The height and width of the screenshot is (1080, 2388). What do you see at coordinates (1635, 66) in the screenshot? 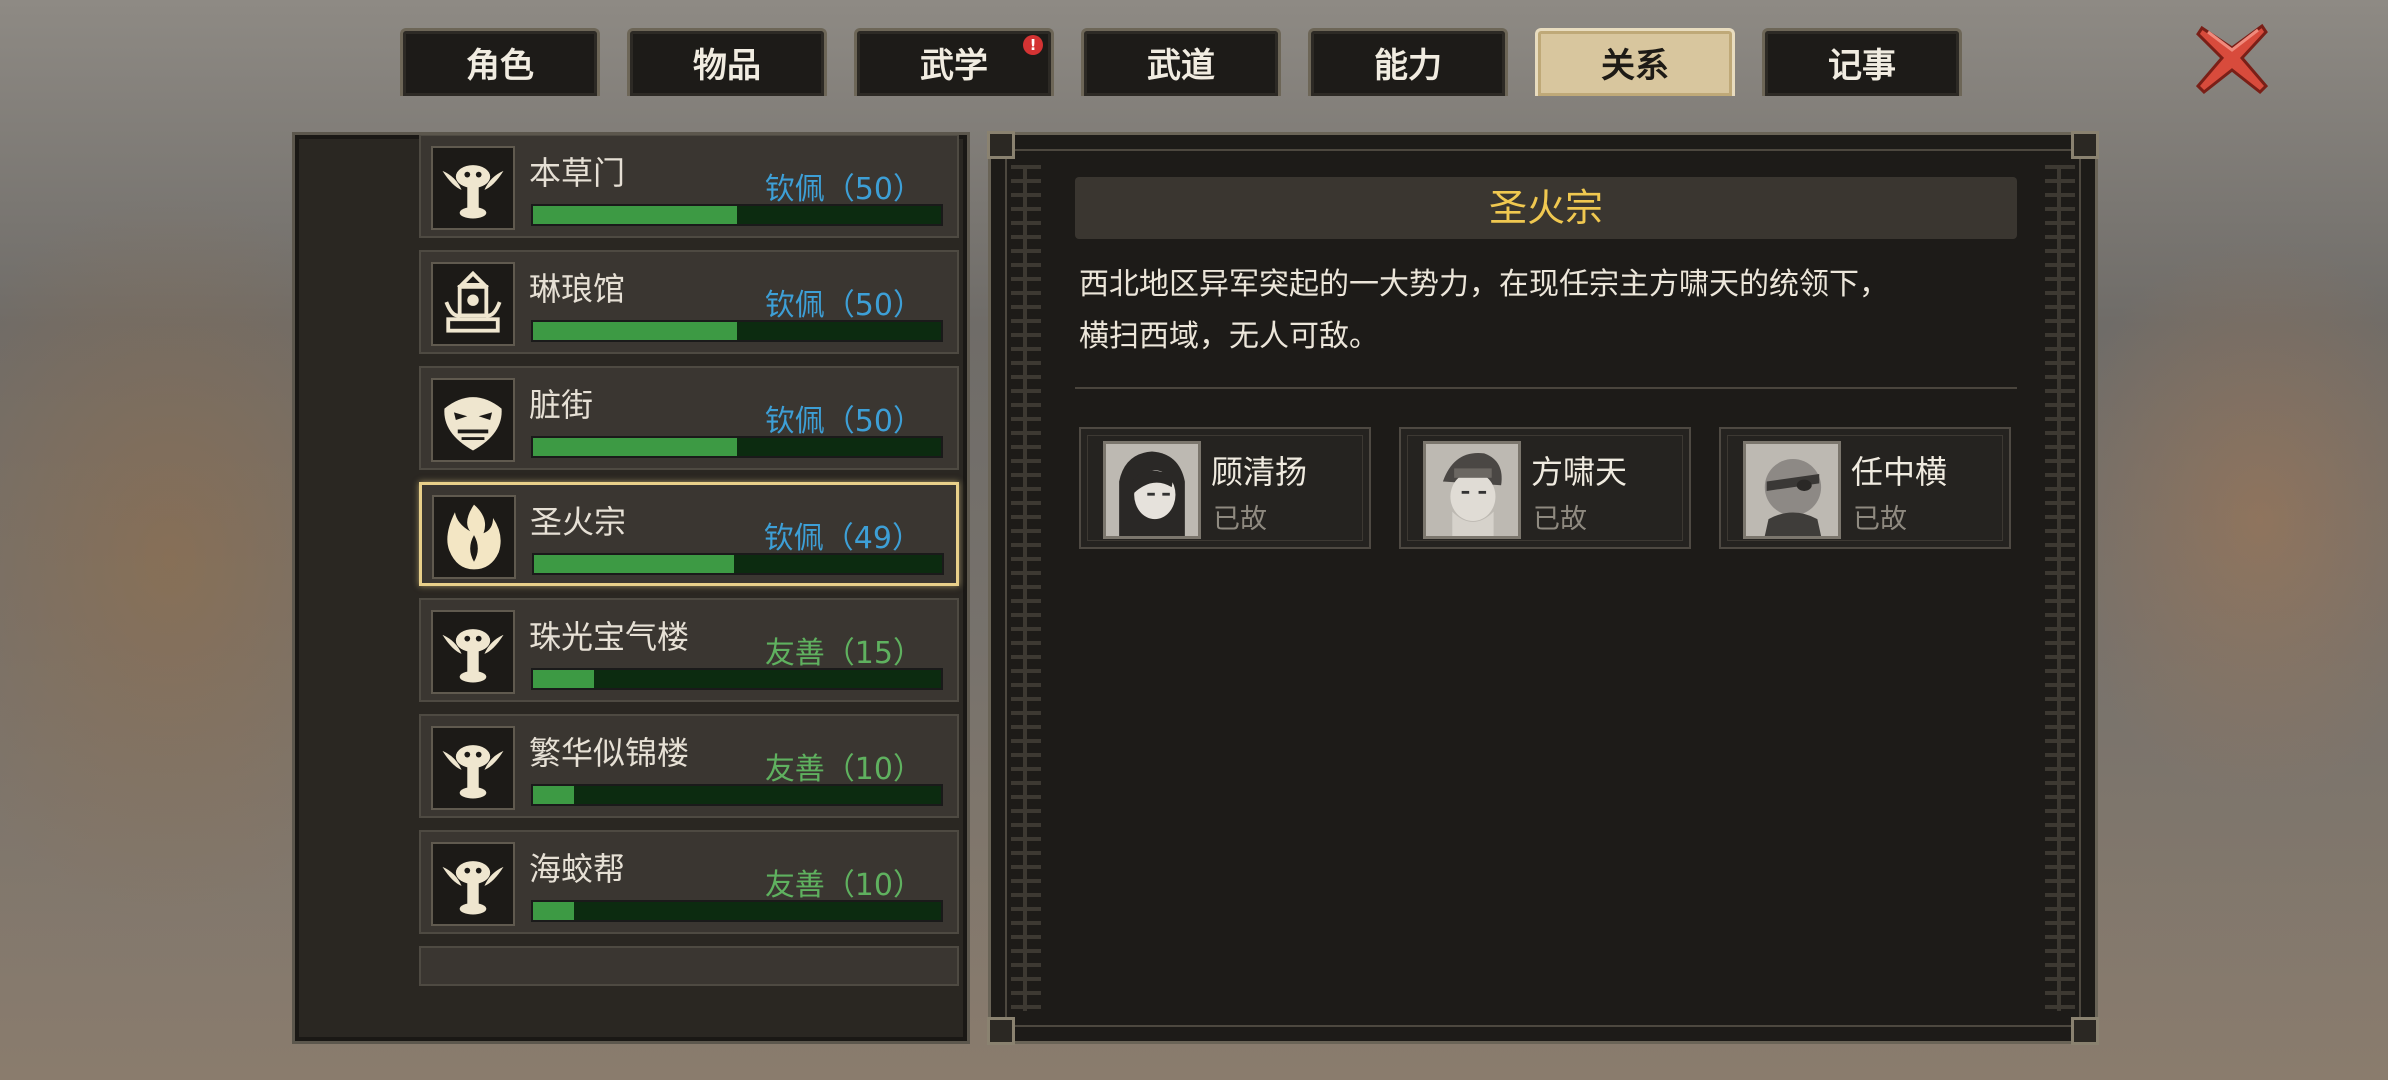
I see `tab-label: 关系` at bounding box center [1635, 66].